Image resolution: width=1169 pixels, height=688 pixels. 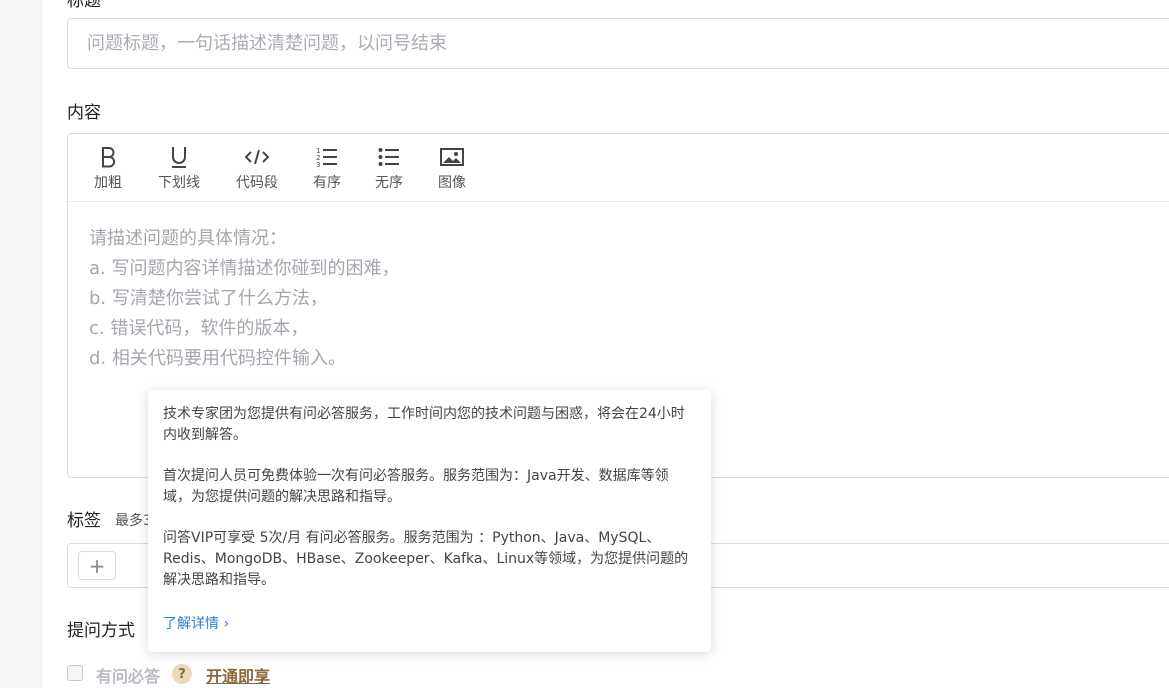 What do you see at coordinates (188, 238) in the screenshot?
I see `placeholder-line: 请描述问题的具体情况：` at bounding box center [188, 238].